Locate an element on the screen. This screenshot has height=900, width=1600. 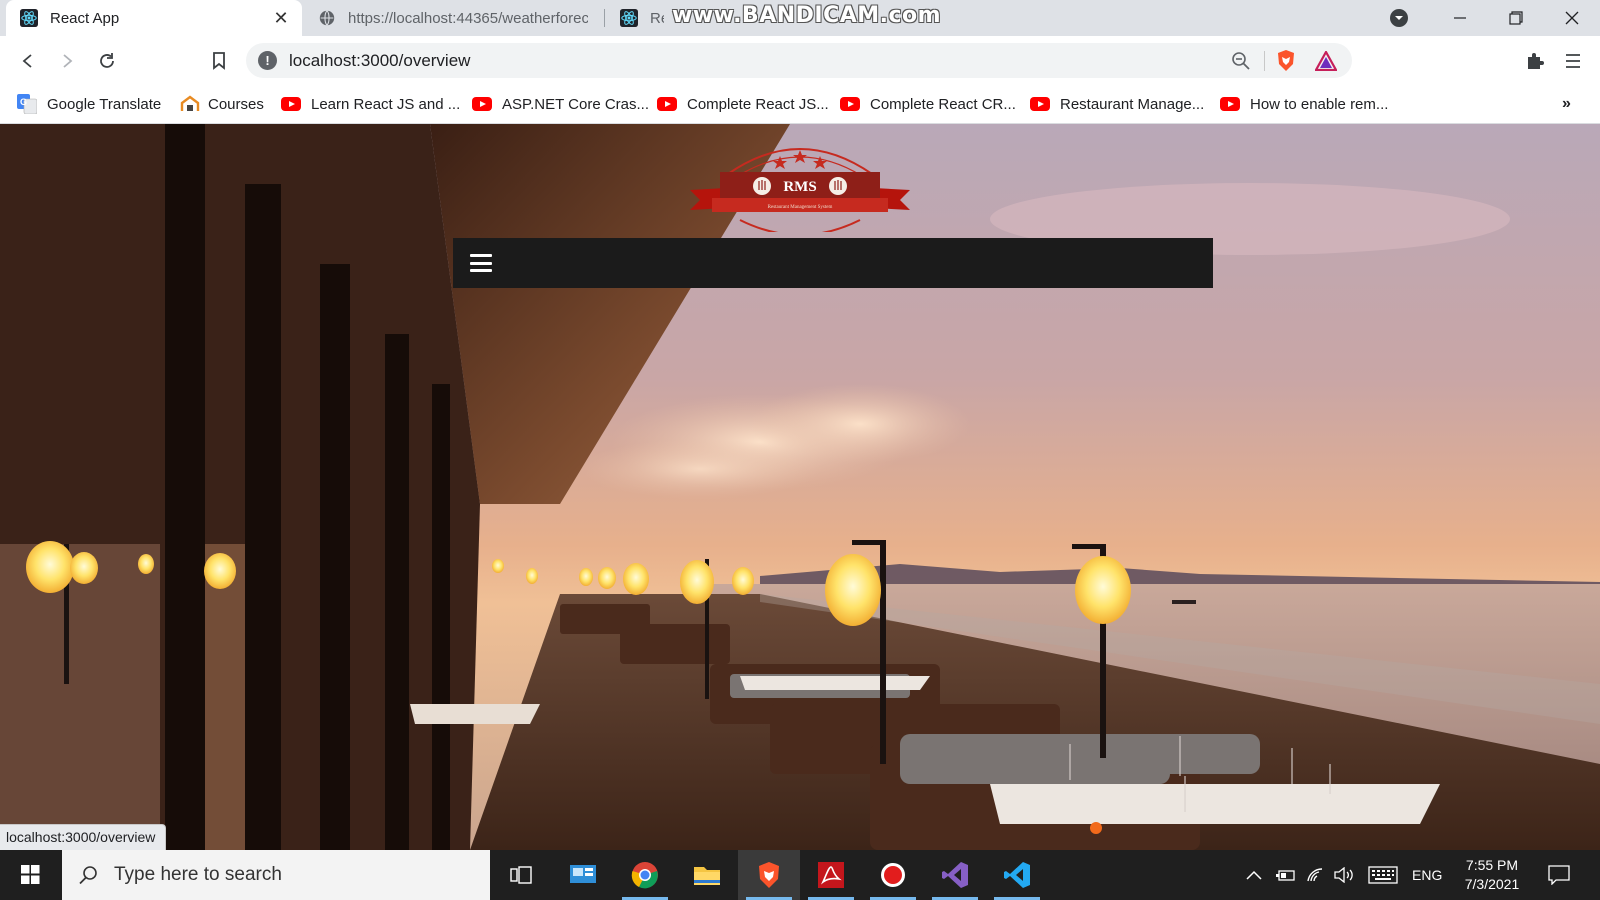
bandicam-watermark: www.BANDICAM.com is located at coordinates (807, 15).